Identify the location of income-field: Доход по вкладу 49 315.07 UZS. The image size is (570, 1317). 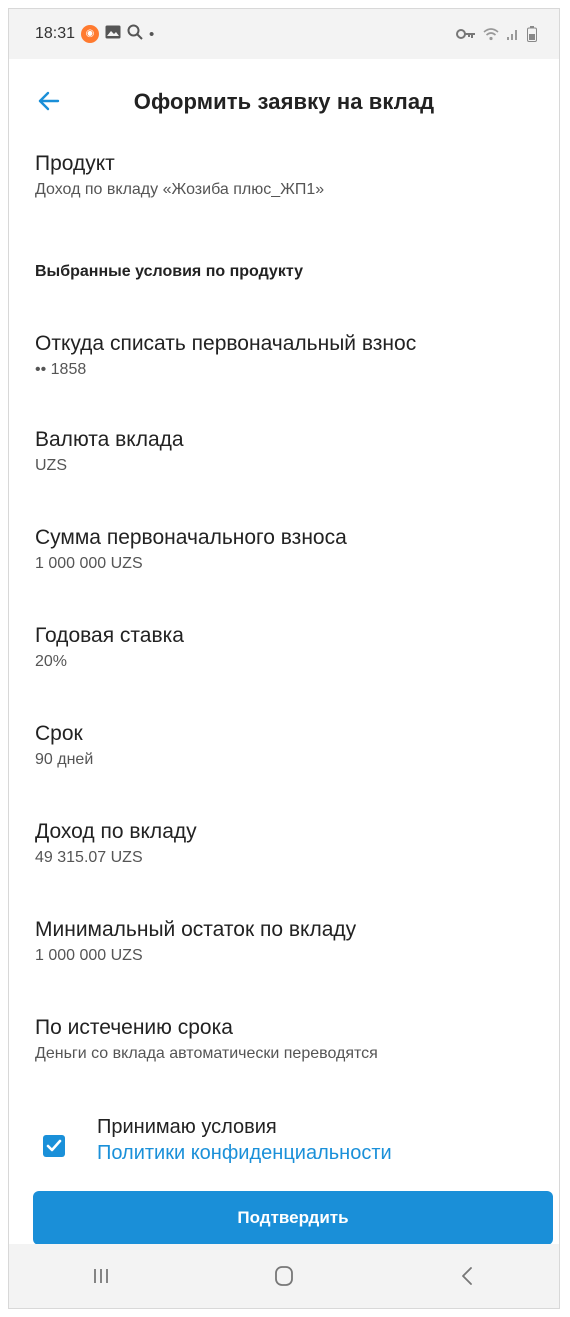
(288, 843).